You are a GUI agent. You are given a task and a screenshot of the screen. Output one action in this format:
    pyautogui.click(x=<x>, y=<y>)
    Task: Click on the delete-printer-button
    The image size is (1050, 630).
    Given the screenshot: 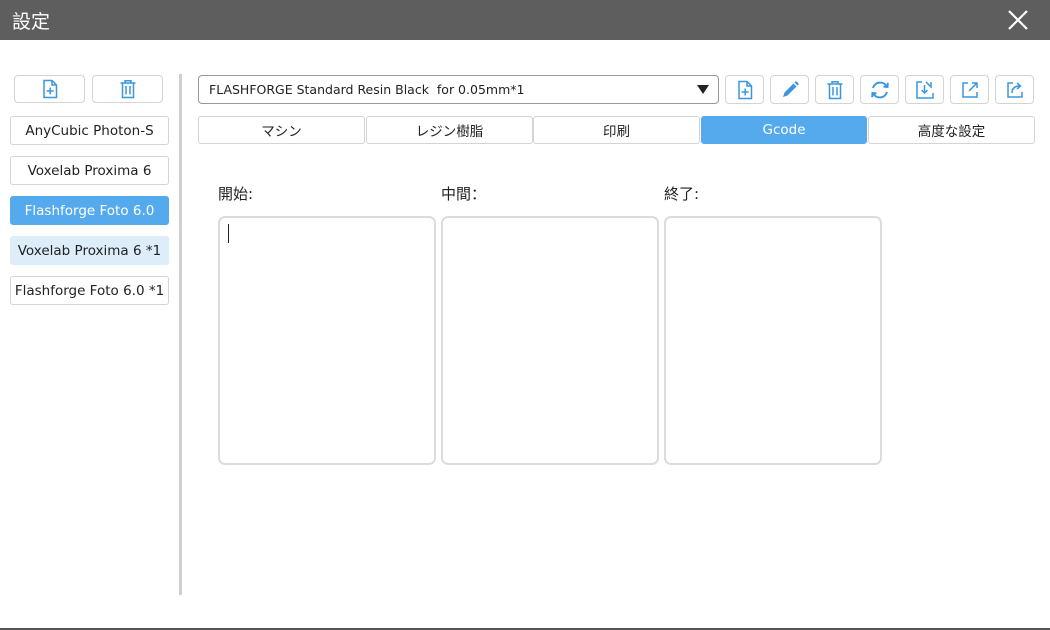 What is the action you would take?
    pyautogui.click(x=127, y=89)
    